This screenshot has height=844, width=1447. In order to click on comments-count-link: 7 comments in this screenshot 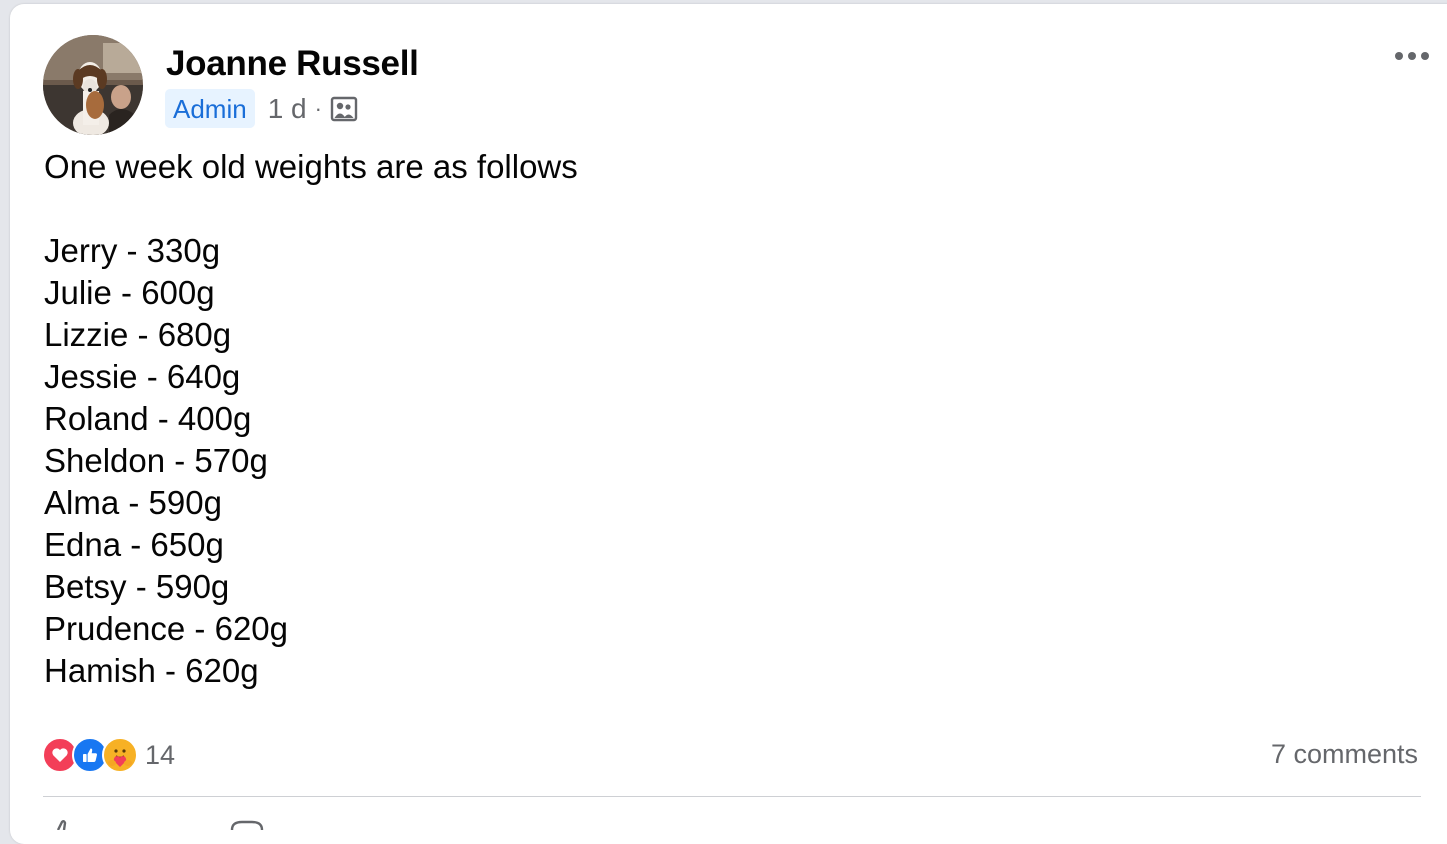, I will do `click(1344, 754)`.